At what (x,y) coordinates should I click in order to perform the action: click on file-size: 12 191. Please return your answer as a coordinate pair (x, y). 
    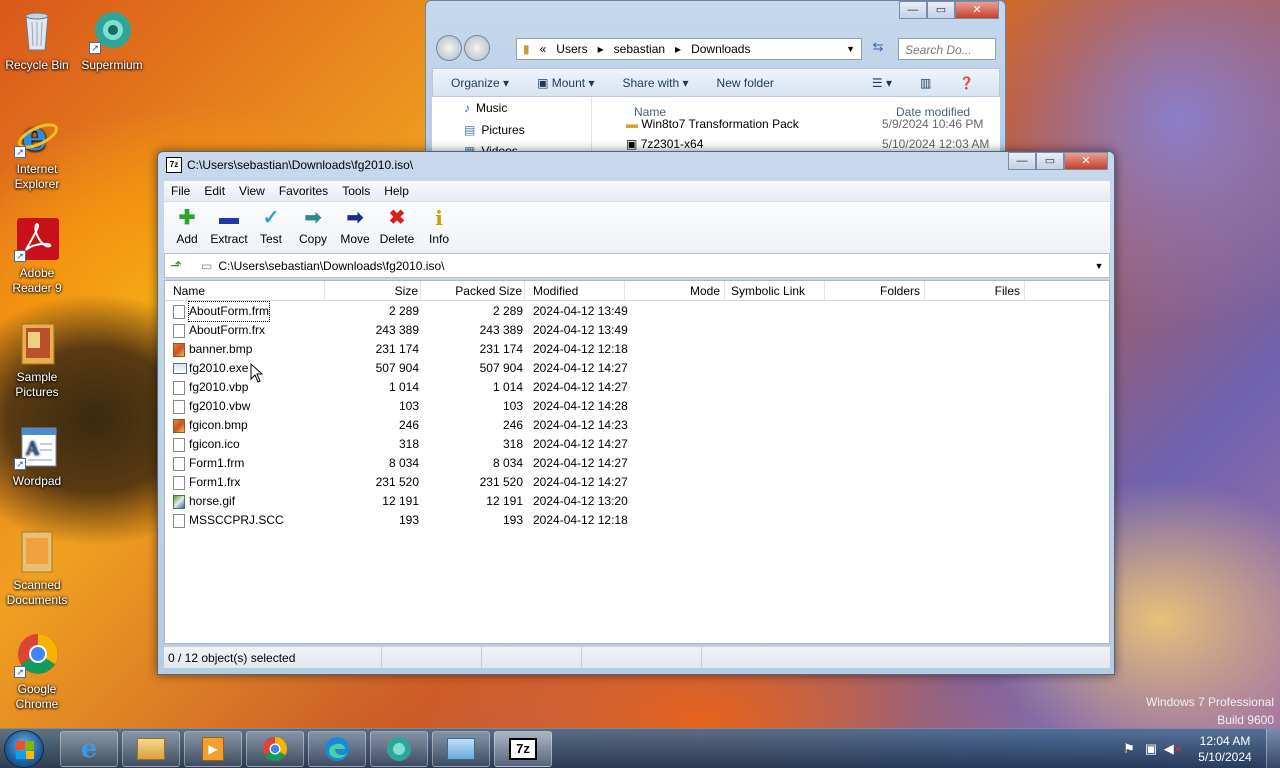
    Looking at the image, I should click on (400, 501).